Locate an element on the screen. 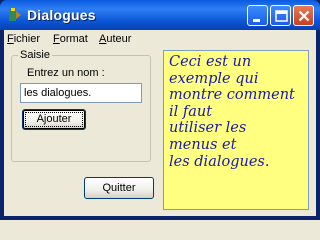 This screenshot has width=320, height=240. memo-line: exemple qui is located at coordinates (214, 78).